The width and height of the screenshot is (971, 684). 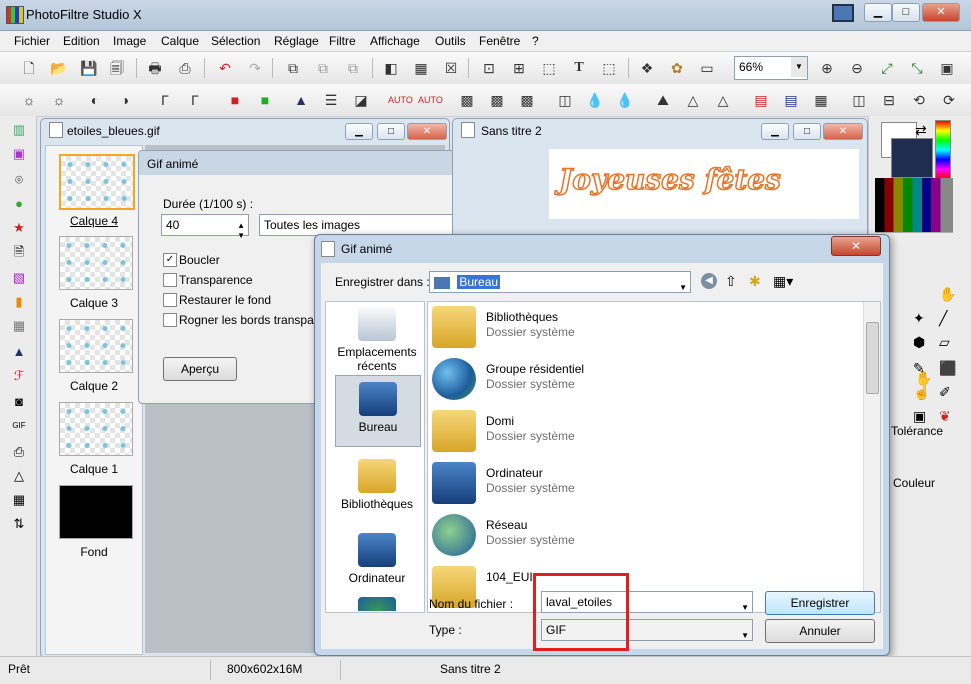 What do you see at coordinates (19, 500) in the screenshot?
I see `tiles-icon: ▦` at bounding box center [19, 500].